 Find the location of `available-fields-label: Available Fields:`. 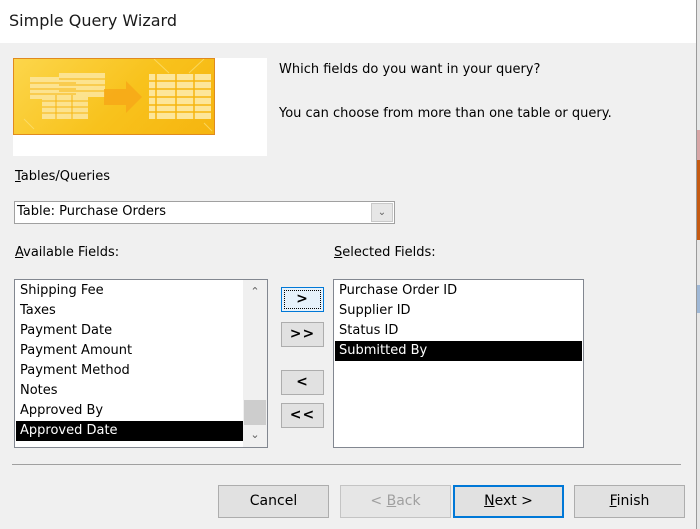

available-fields-label: Available Fields: is located at coordinates (67, 252).